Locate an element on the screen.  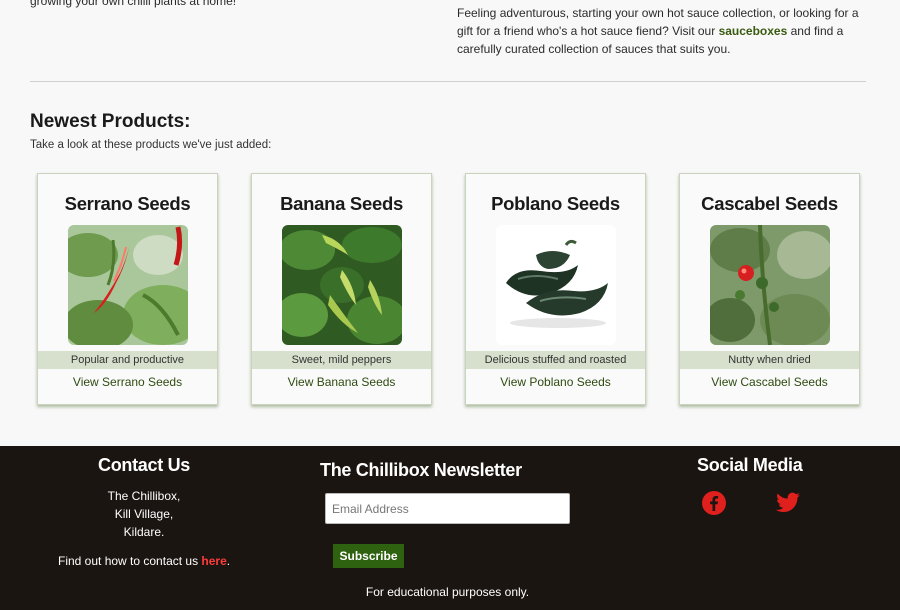
contact-here-link: here is located at coordinates (213, 561).